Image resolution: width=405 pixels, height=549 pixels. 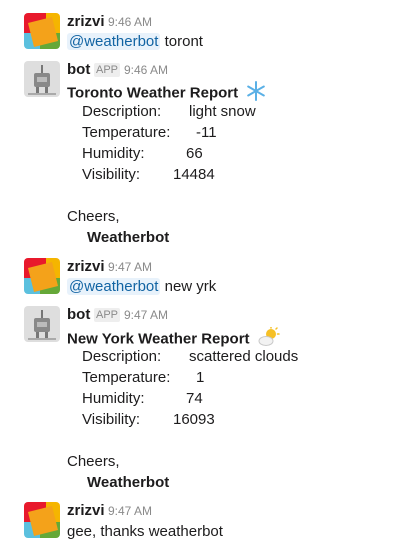 I want to click on message-text: gee, thanks weatherbot, so click(x=145, y=531).